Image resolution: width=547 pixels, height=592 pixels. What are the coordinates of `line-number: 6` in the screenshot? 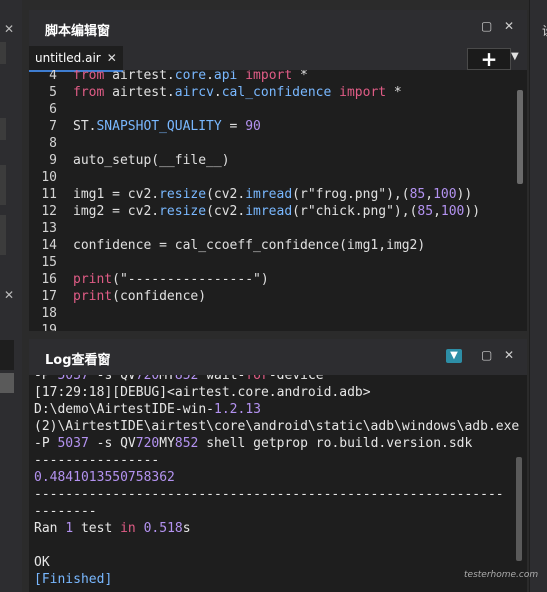 It's located at (53, 109).